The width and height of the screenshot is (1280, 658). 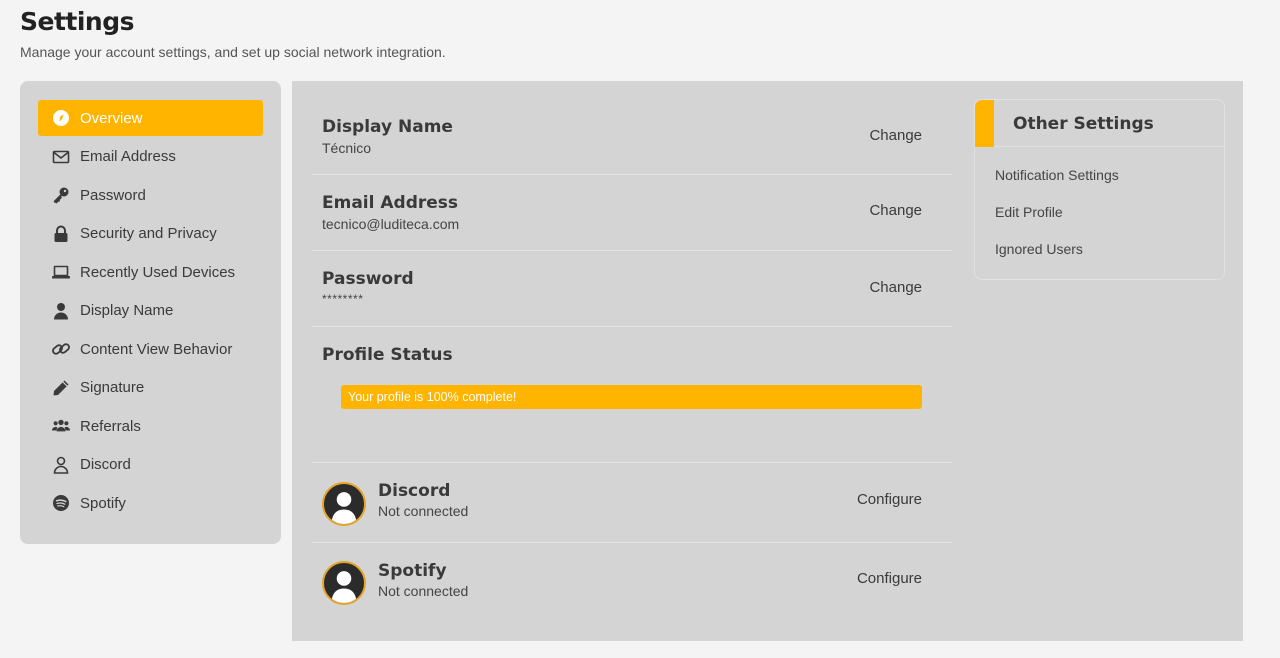 What do you see at coordinates (632, 289) in the screenshot?
I see `password-section: Password ******** Change` at bounding box center [632, 289].